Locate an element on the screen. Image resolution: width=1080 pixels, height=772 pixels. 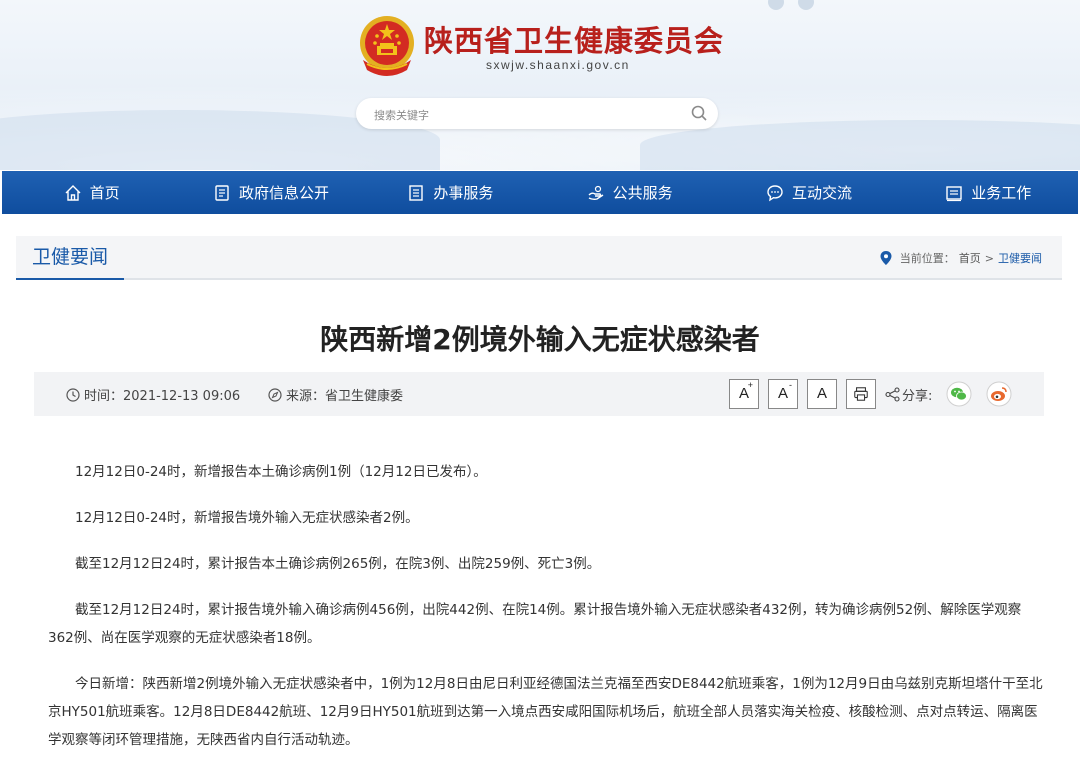
national-emblem-icon is located at coordinates (387, 46).